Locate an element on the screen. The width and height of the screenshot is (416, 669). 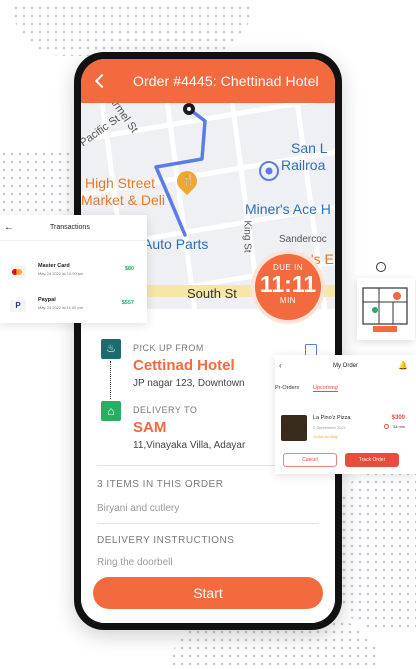
cancel-button: Cancel is located at coordinates (310, 460).